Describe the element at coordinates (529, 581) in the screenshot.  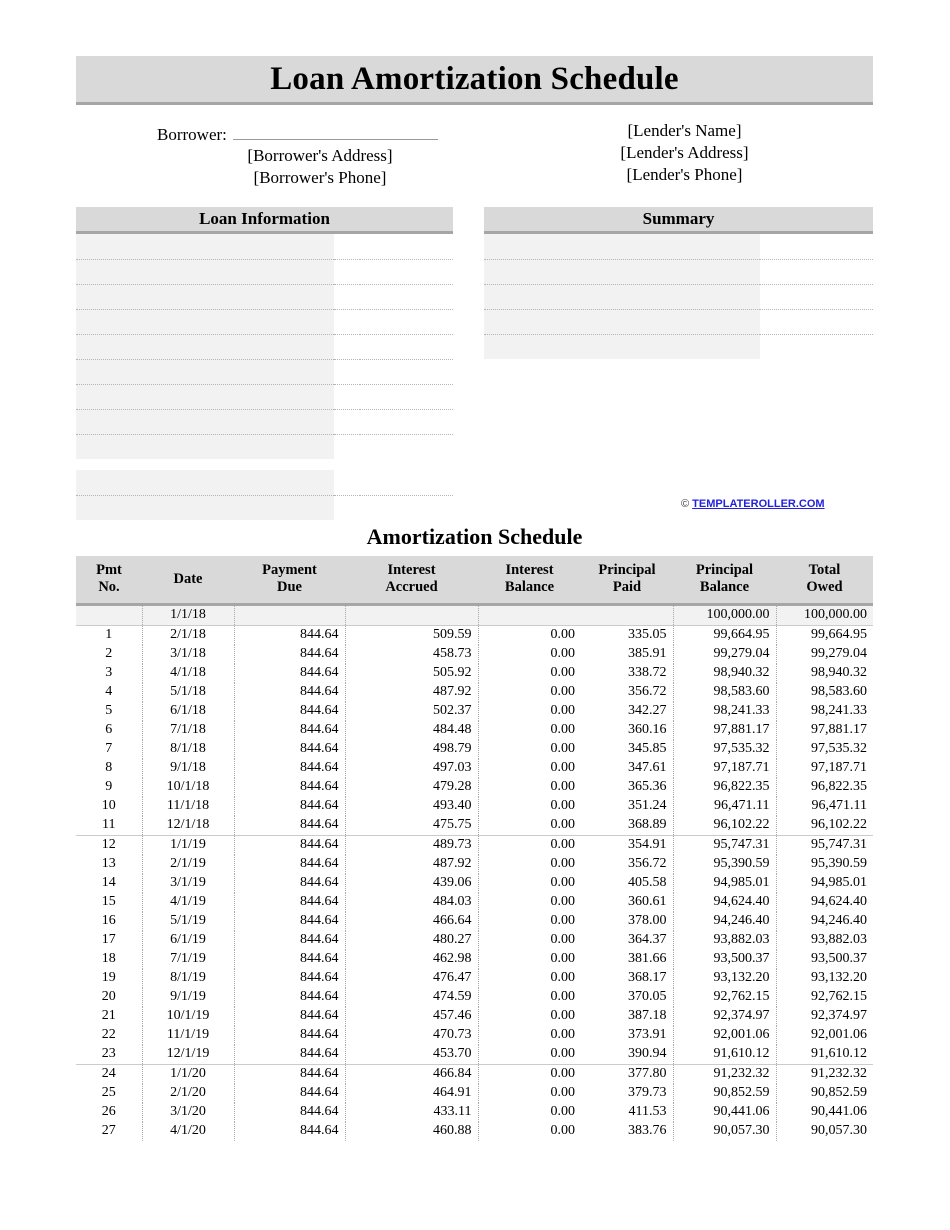
I see `amortization-column-header: Interest Balance` at that location.